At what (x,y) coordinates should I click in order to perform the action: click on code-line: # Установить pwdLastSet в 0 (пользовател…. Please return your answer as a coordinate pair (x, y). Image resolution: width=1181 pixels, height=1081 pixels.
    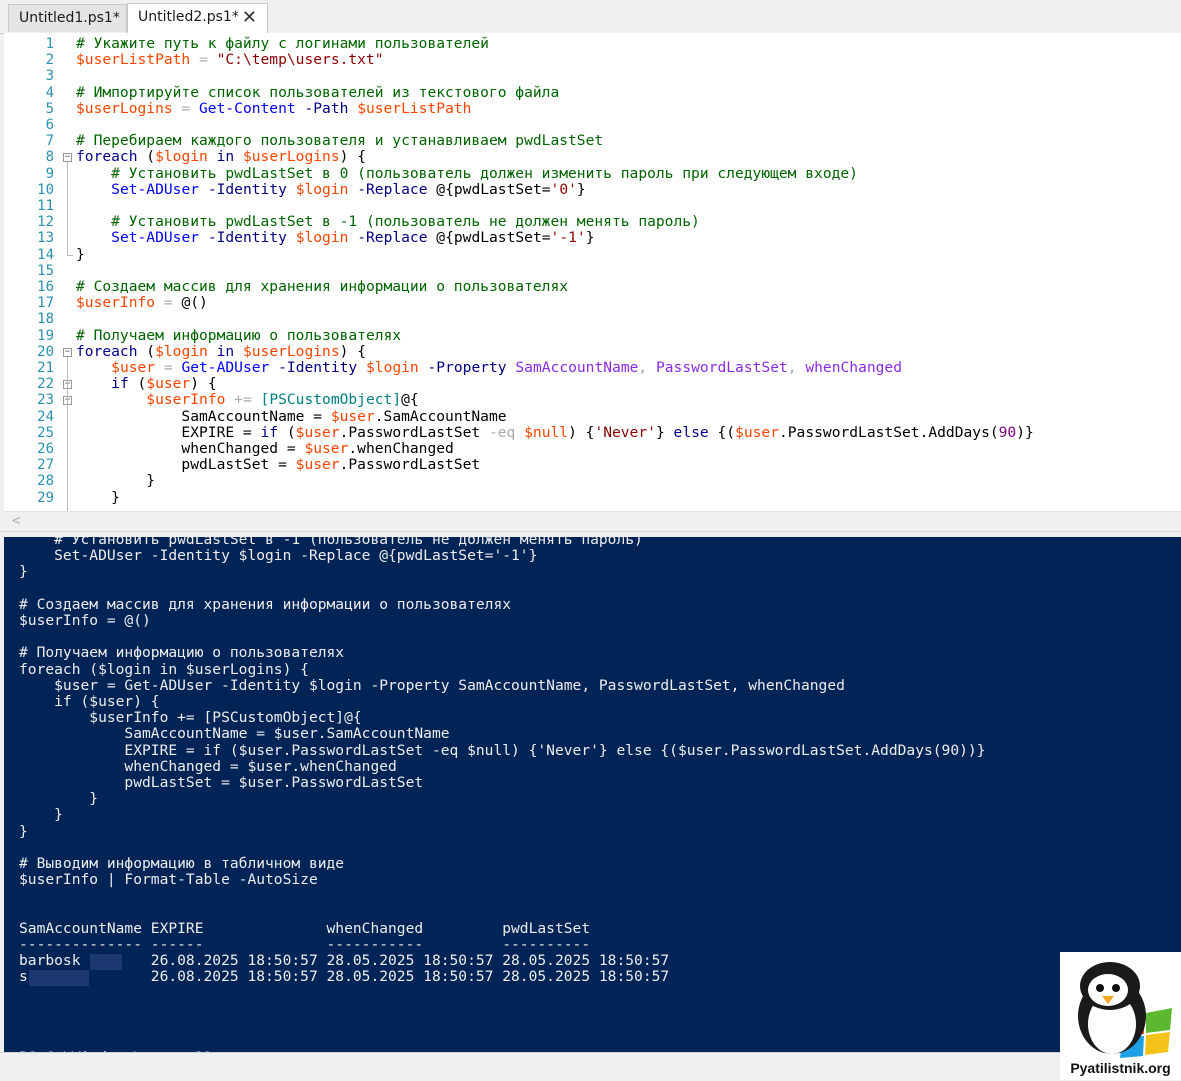
    Looking at the image, I should click on (467, 173).